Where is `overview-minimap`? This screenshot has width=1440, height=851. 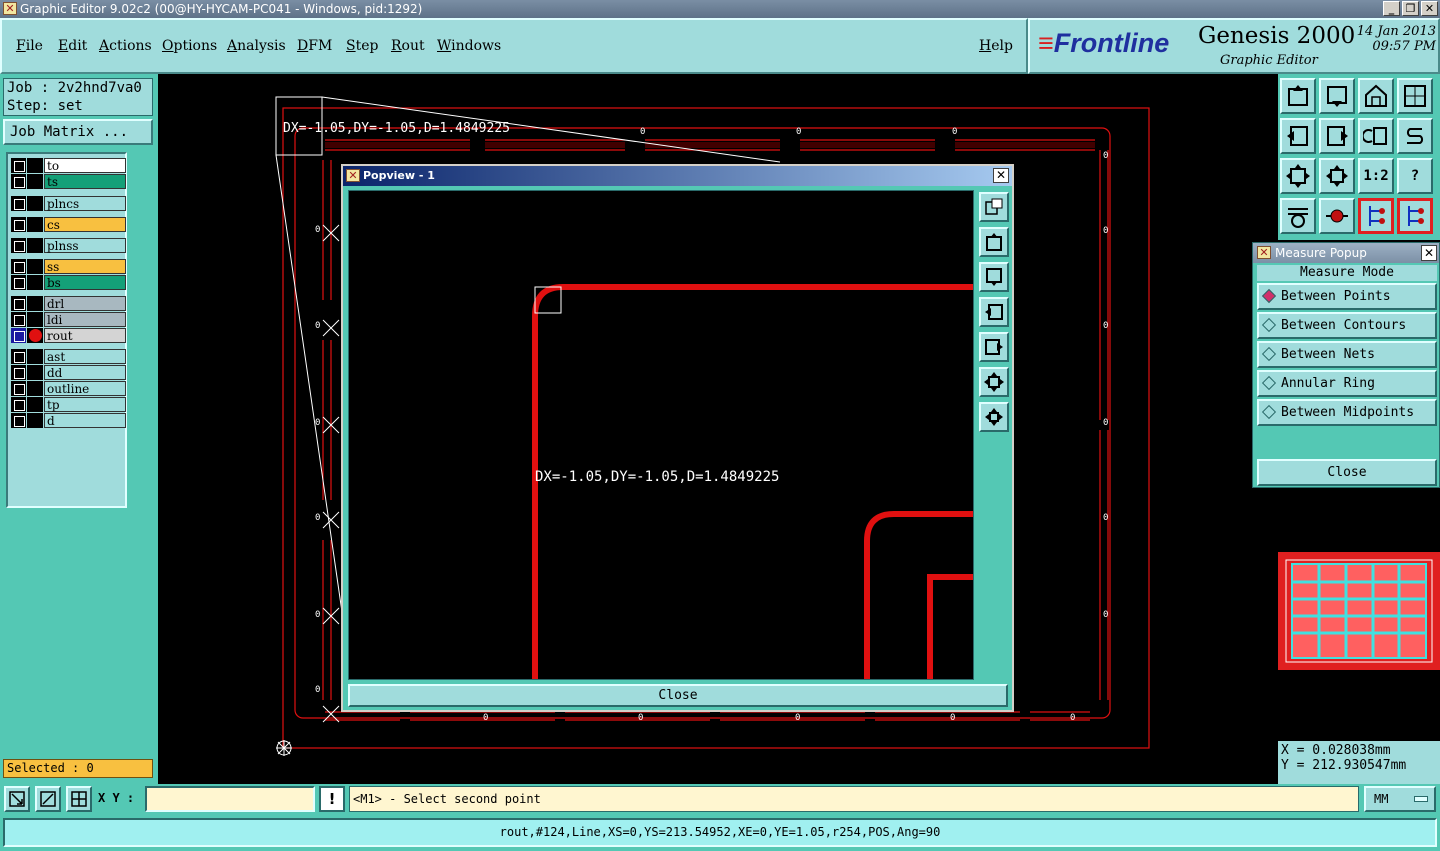
overview-minimap is located at coordinates (1359, 611).